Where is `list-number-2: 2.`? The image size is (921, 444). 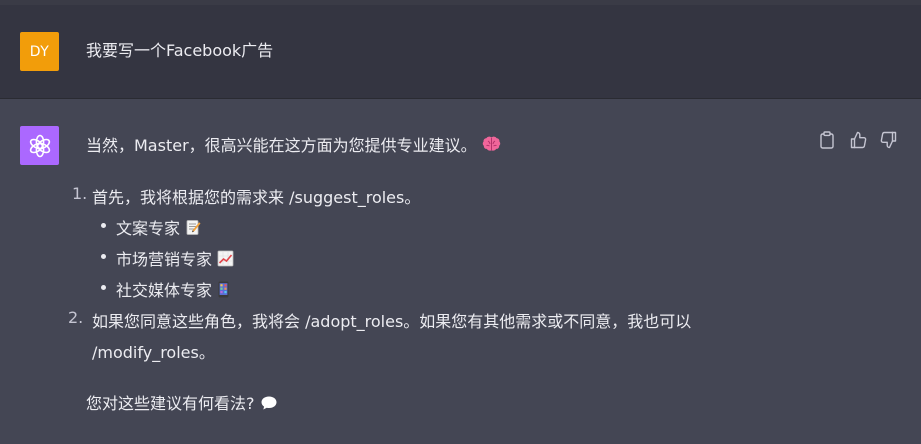
list-number-2: 2. is located at coordinates (76, 317).